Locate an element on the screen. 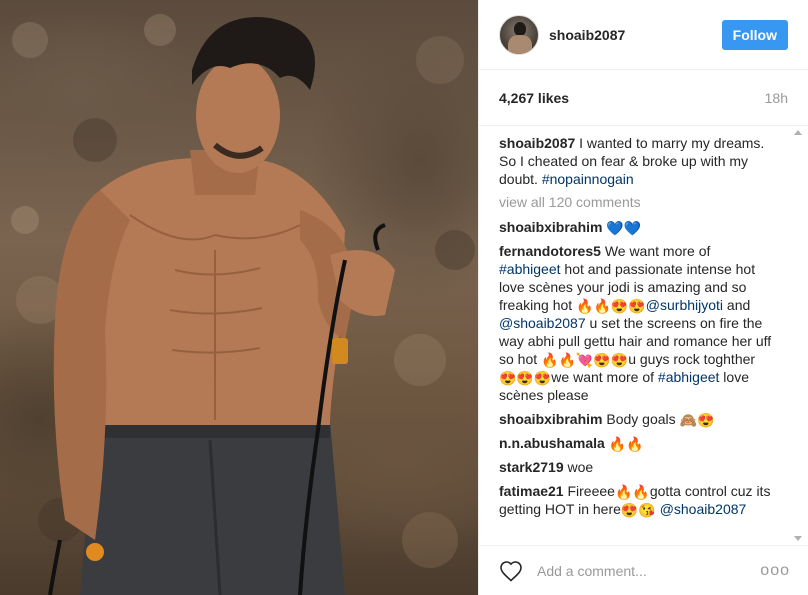 The height and width of the screenshot is (595, 808). emoji-icon: 🙈😍 is located at coordinates (697, 420).